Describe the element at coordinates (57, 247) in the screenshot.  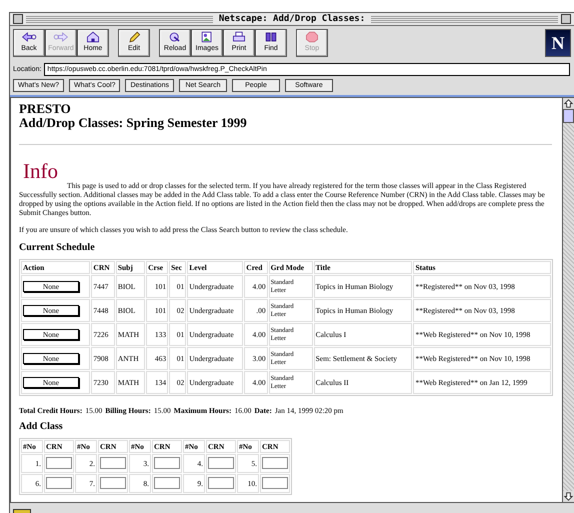
I see `section-heading: Current Schedule` at that location.